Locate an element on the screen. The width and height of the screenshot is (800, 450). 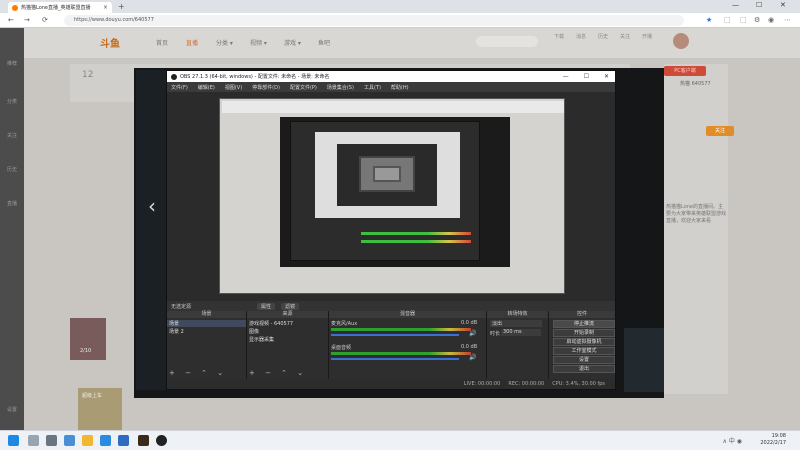
exit-button: 退出 is located at coordinates (584, 369).